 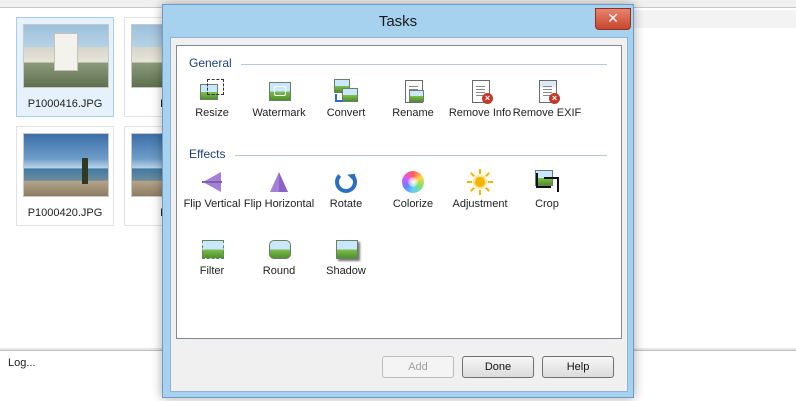 I want to click on task-shadow: Shadow, so click(x=346, y=257).